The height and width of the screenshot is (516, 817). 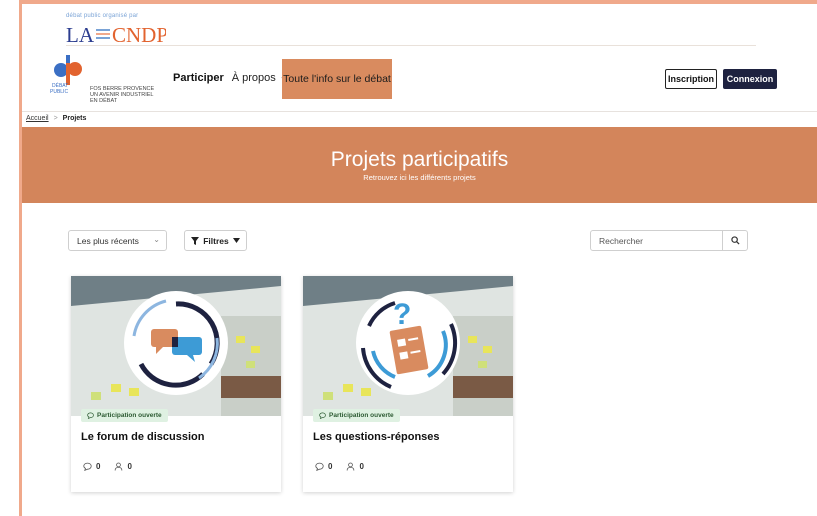 I want to click on search-icon, so click(x=735, y=240).